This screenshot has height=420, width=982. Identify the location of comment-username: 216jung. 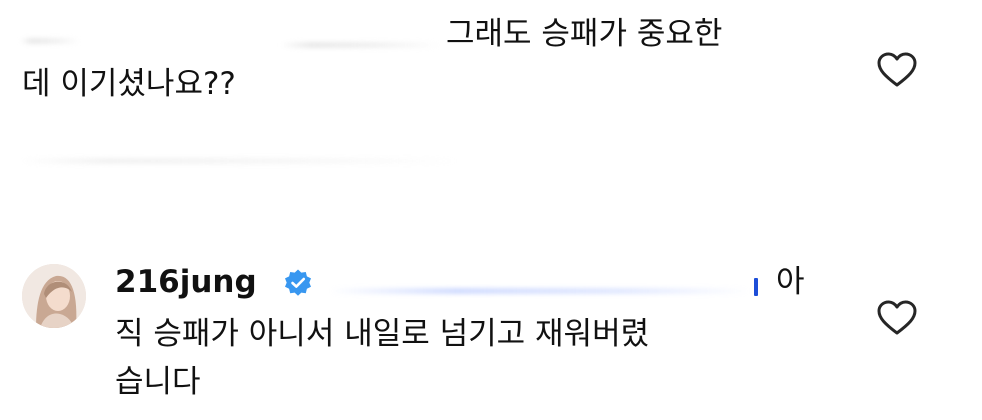
(186, 282).